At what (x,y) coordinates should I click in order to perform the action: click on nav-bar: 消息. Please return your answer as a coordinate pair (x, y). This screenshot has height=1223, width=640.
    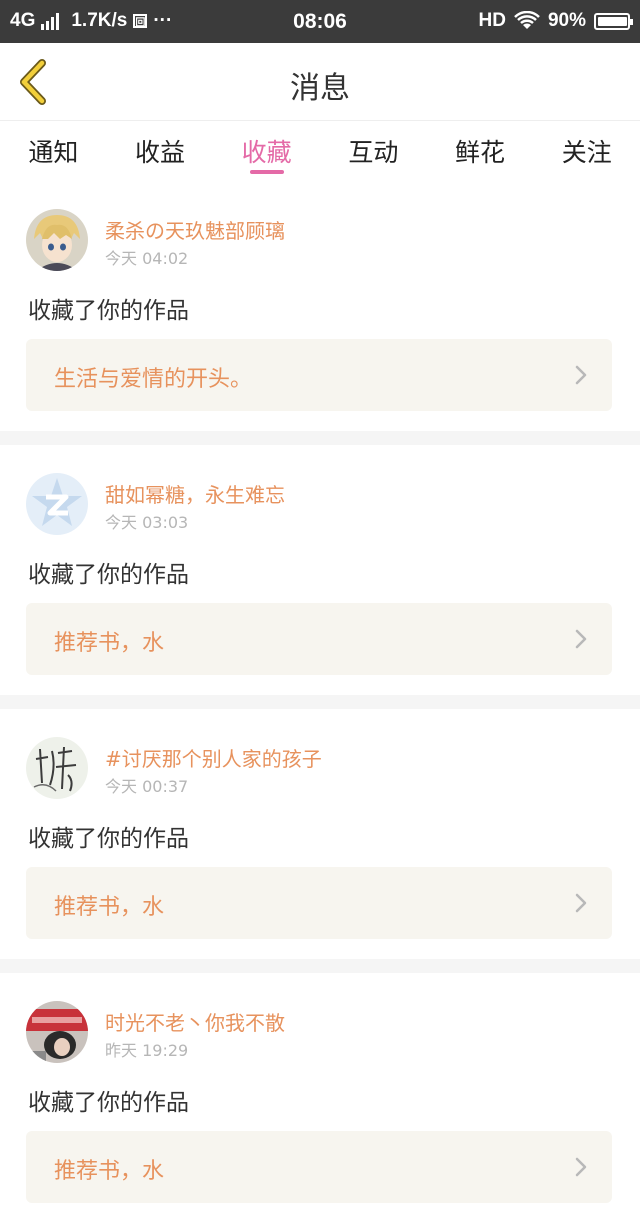
    Looking at the image, I should click on (320, 82).